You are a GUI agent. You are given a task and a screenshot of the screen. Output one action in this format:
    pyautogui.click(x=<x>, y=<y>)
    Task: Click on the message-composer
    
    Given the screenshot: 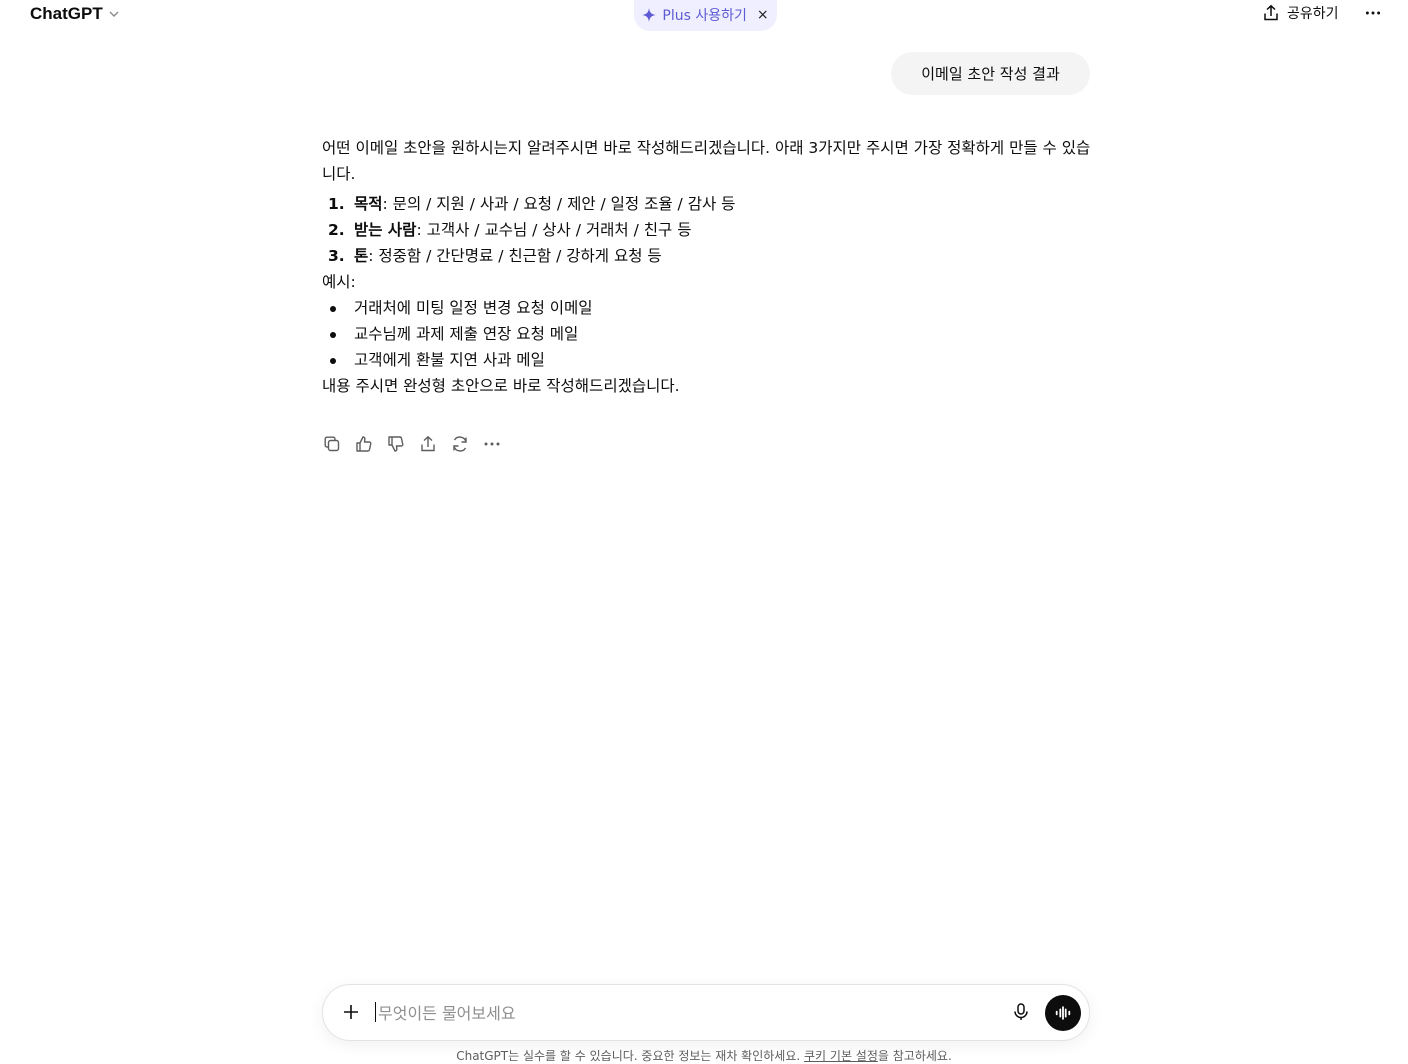 What is the action you would take?
    pyautogui.click(x=706, y=1012)
    